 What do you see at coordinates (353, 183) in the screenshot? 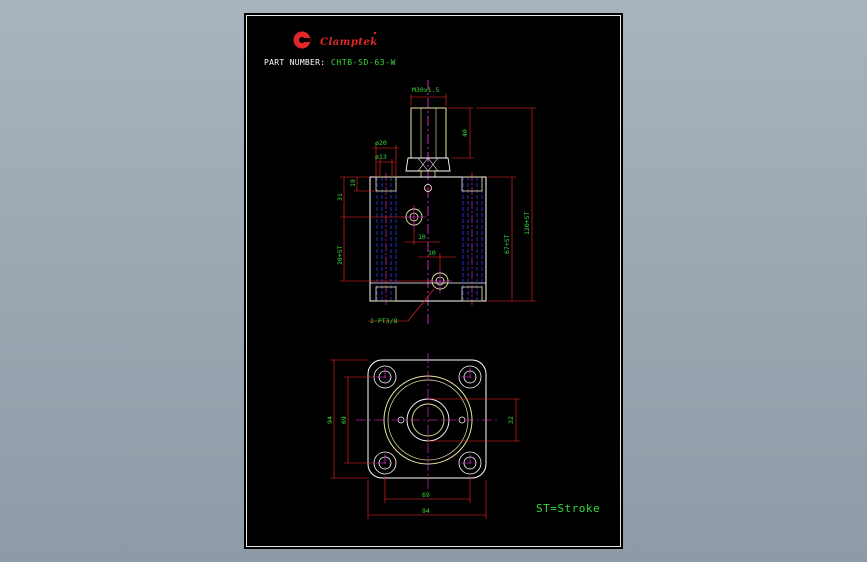
I see `height-19-label: 19` at bounding box center [353, 183].